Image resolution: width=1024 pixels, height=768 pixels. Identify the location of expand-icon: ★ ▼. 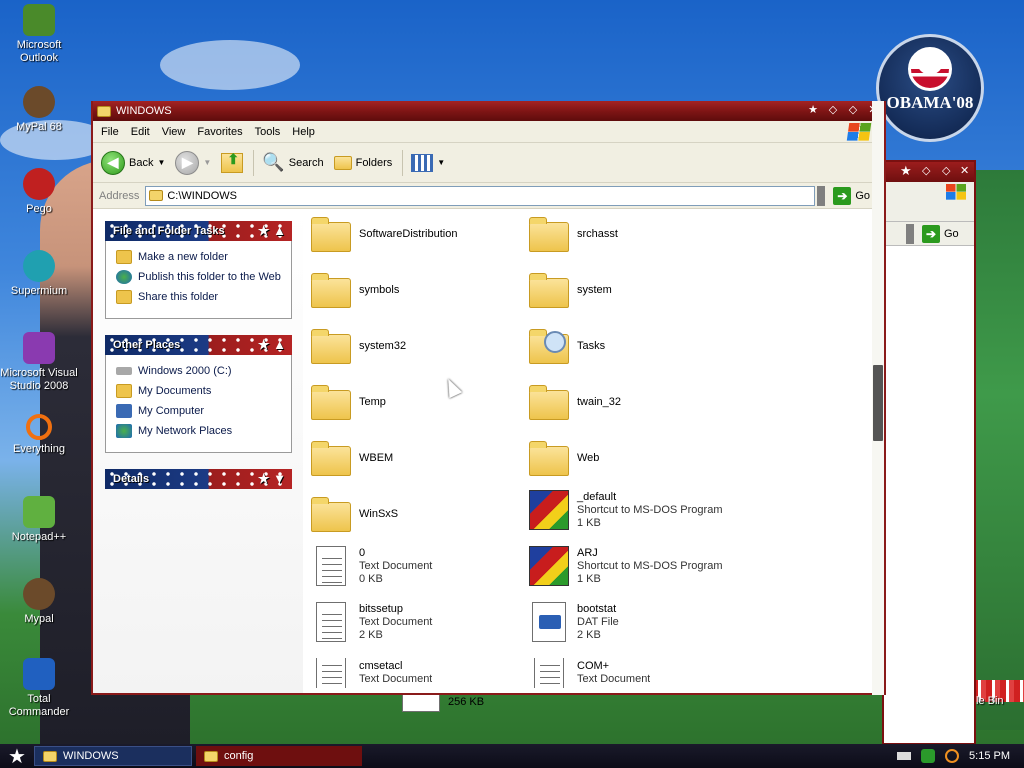
(272, 479).